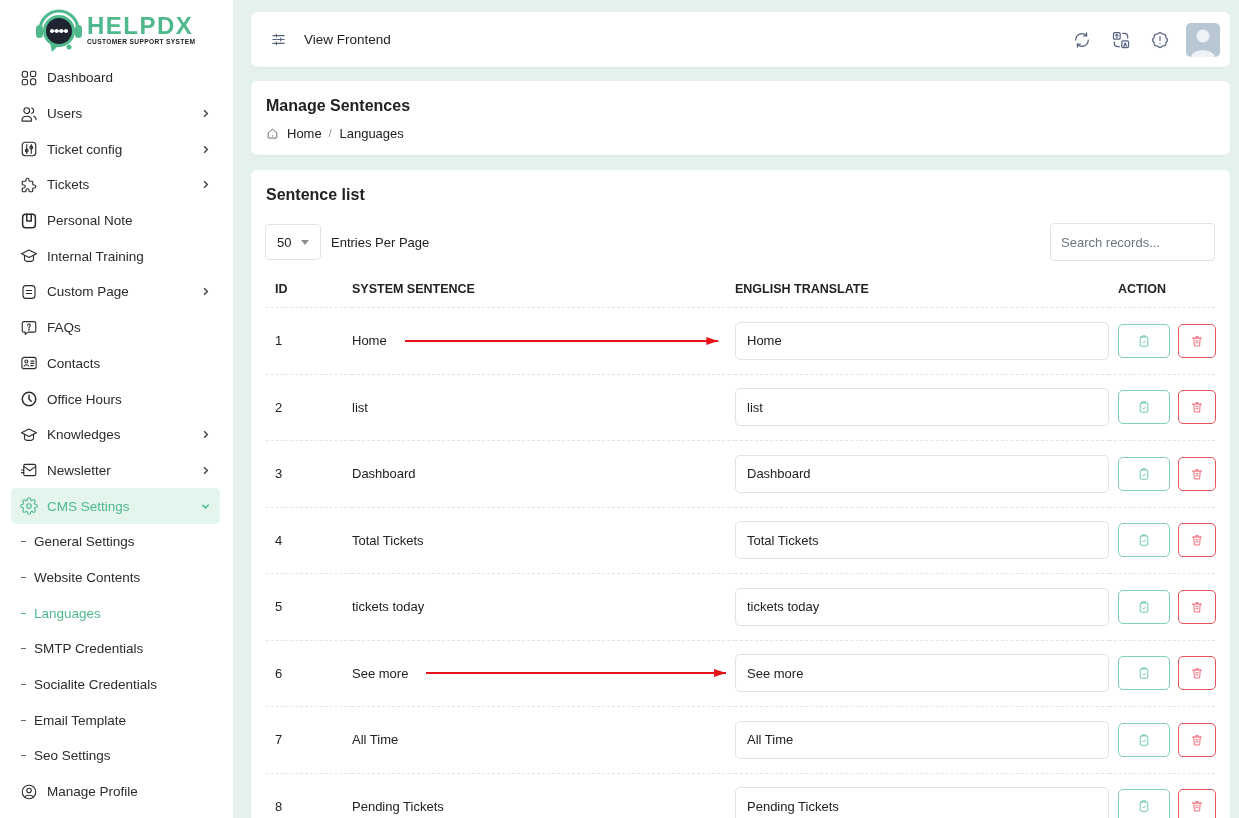 This screenshot has width=1239, height=818. I want to click on translation-input: Dashboard, so click(922, 473).